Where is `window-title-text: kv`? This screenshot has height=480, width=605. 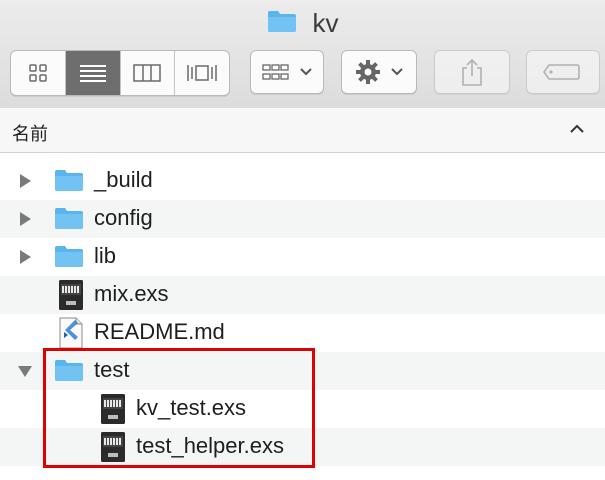
window-title-text: kv is located at coordinates (325, 23).